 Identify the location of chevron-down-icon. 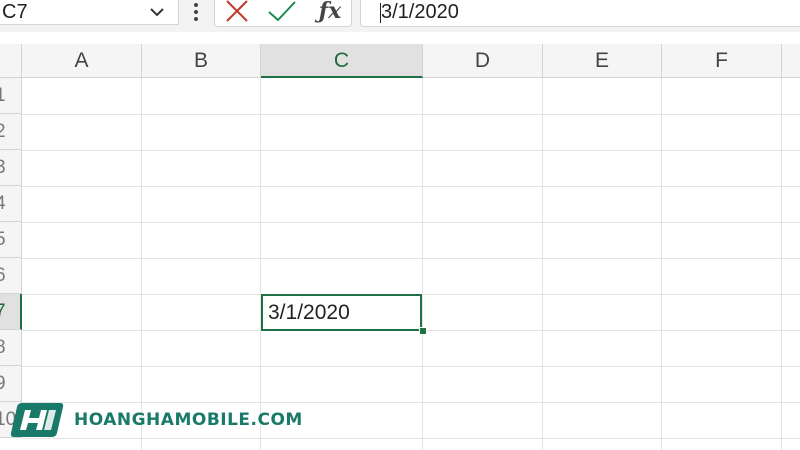
(157, 12).